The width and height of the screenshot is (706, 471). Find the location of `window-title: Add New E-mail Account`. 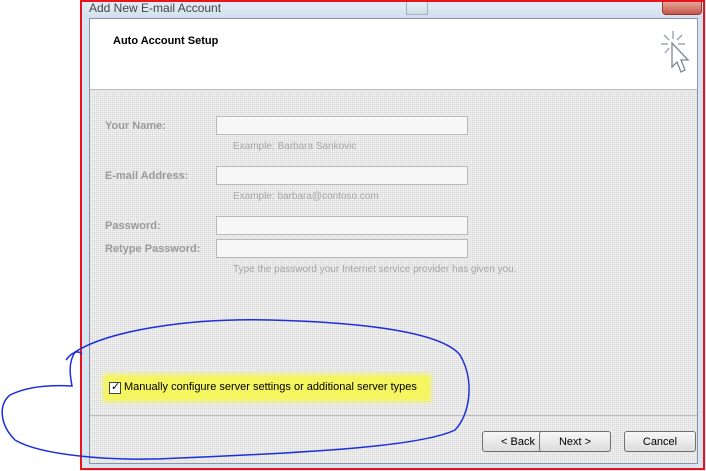

window-title: Add New E-mail Account is located at coordinates (155, 8).